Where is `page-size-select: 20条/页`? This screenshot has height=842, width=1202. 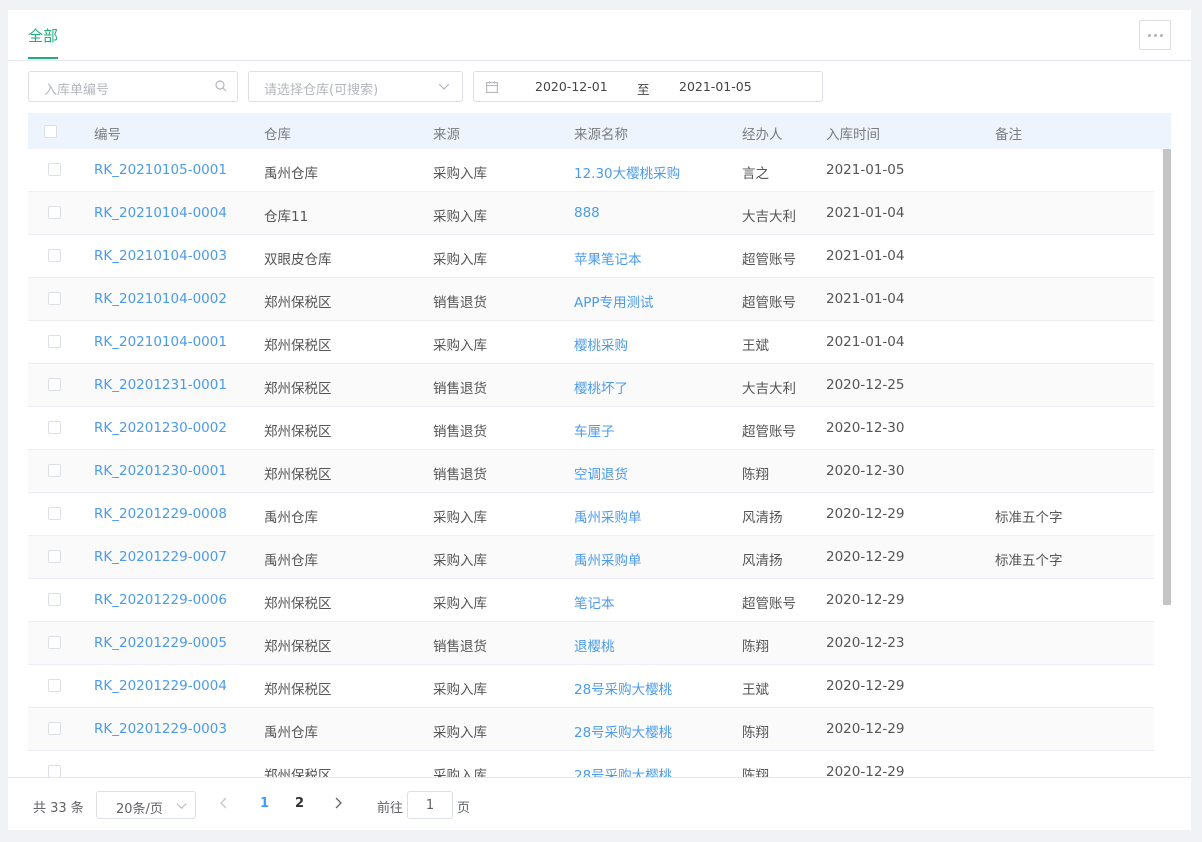 page-size-select: 20条/页 is located at coordinates (146, 805).